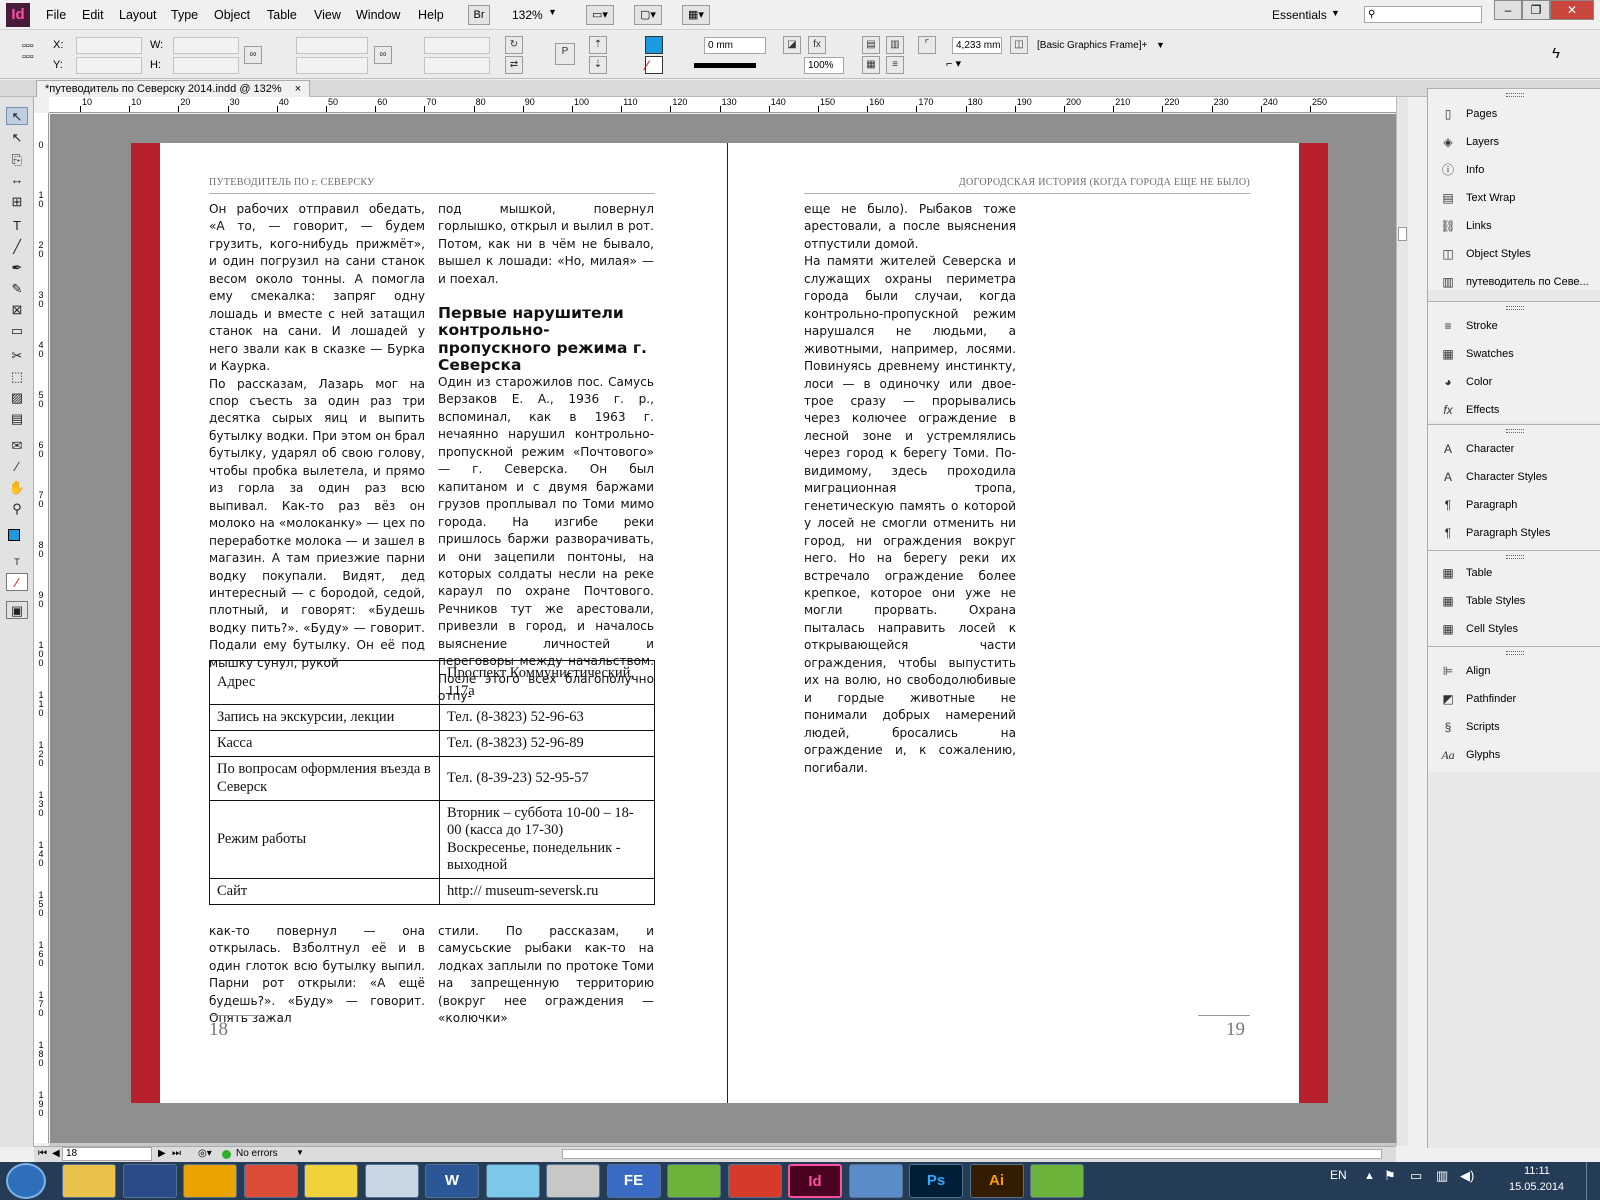 The width and height of the screenshot is (1600, 1200). What do you see at coordinates (432, 743) in the screenshot?
I see `table-row: Касса Тел. (8-3823) 52-96-89` at bounding box center [432, 743].